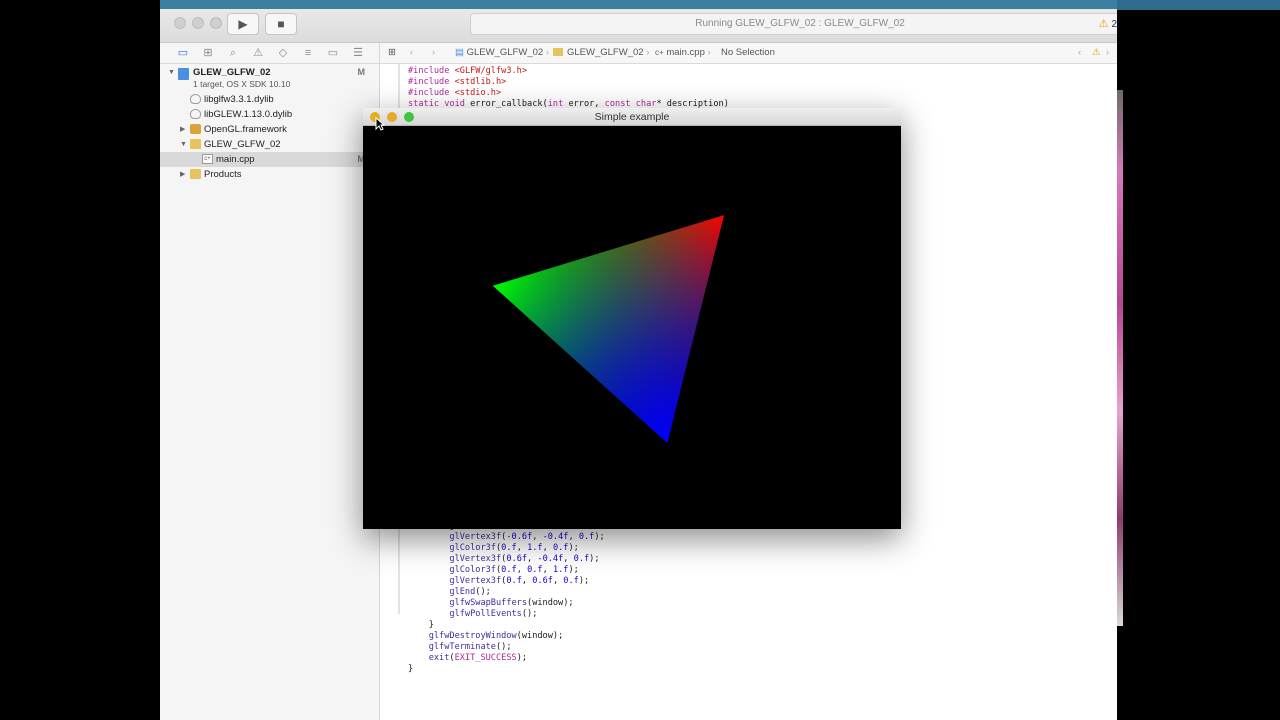 The image size is (1280, 720). Describe the element at coordinates (258, 53) in the screenshot. I see `issue-navigator-tab: ⚠` at that location.